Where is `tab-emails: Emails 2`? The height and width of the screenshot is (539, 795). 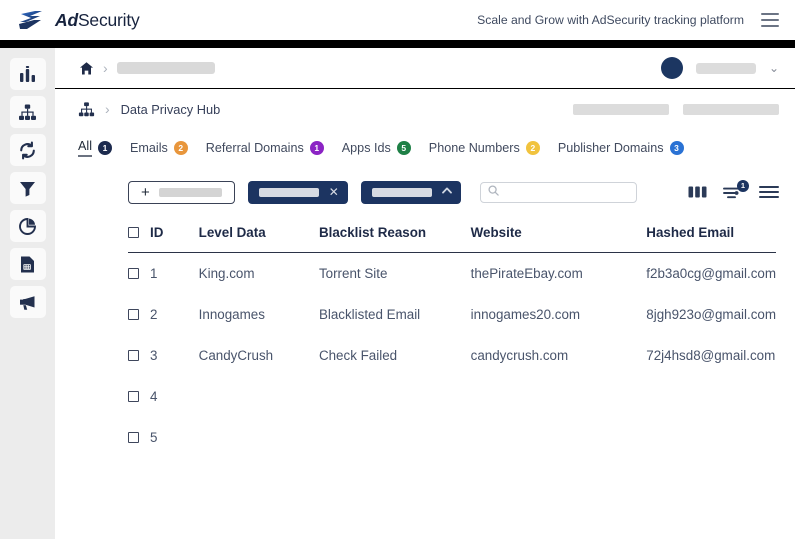 tab-emails: Emails 2 is located at coordinates (159, 147).